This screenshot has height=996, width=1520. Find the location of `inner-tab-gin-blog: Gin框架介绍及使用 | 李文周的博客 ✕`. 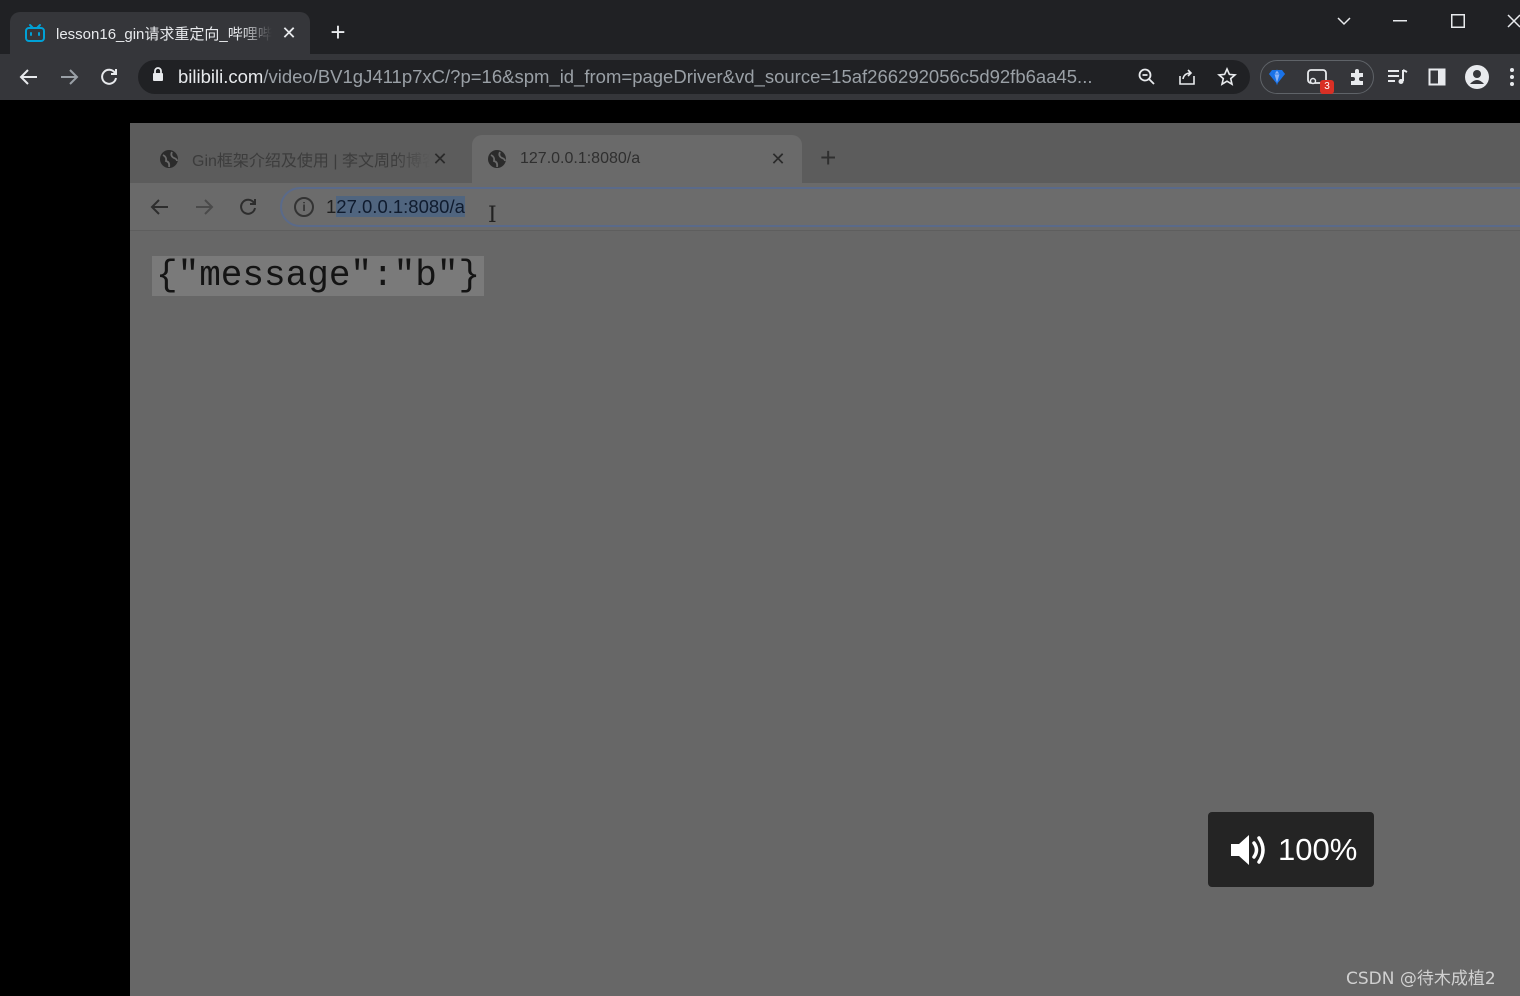

inner-tab-gin-blog: Gin框架介绍及使用 | 李文周的博客 ✕ is located at coordinates (304, 159).